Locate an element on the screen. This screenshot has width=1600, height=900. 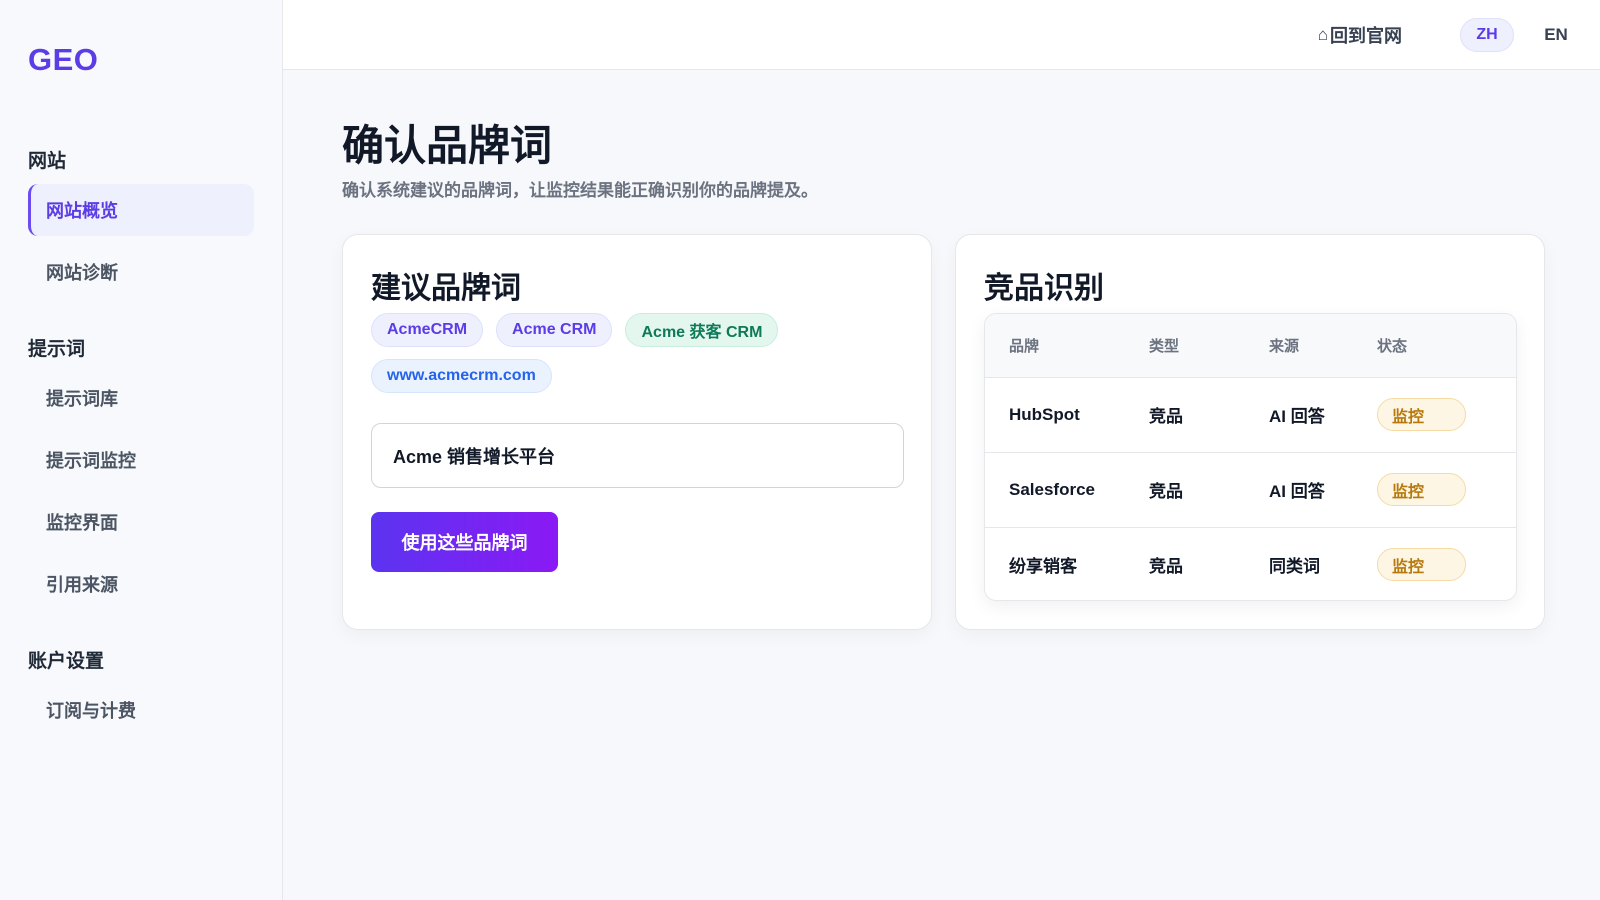
table-header-row: 品牌 类型 来源 状态 is located at coordinates (1250, 346).